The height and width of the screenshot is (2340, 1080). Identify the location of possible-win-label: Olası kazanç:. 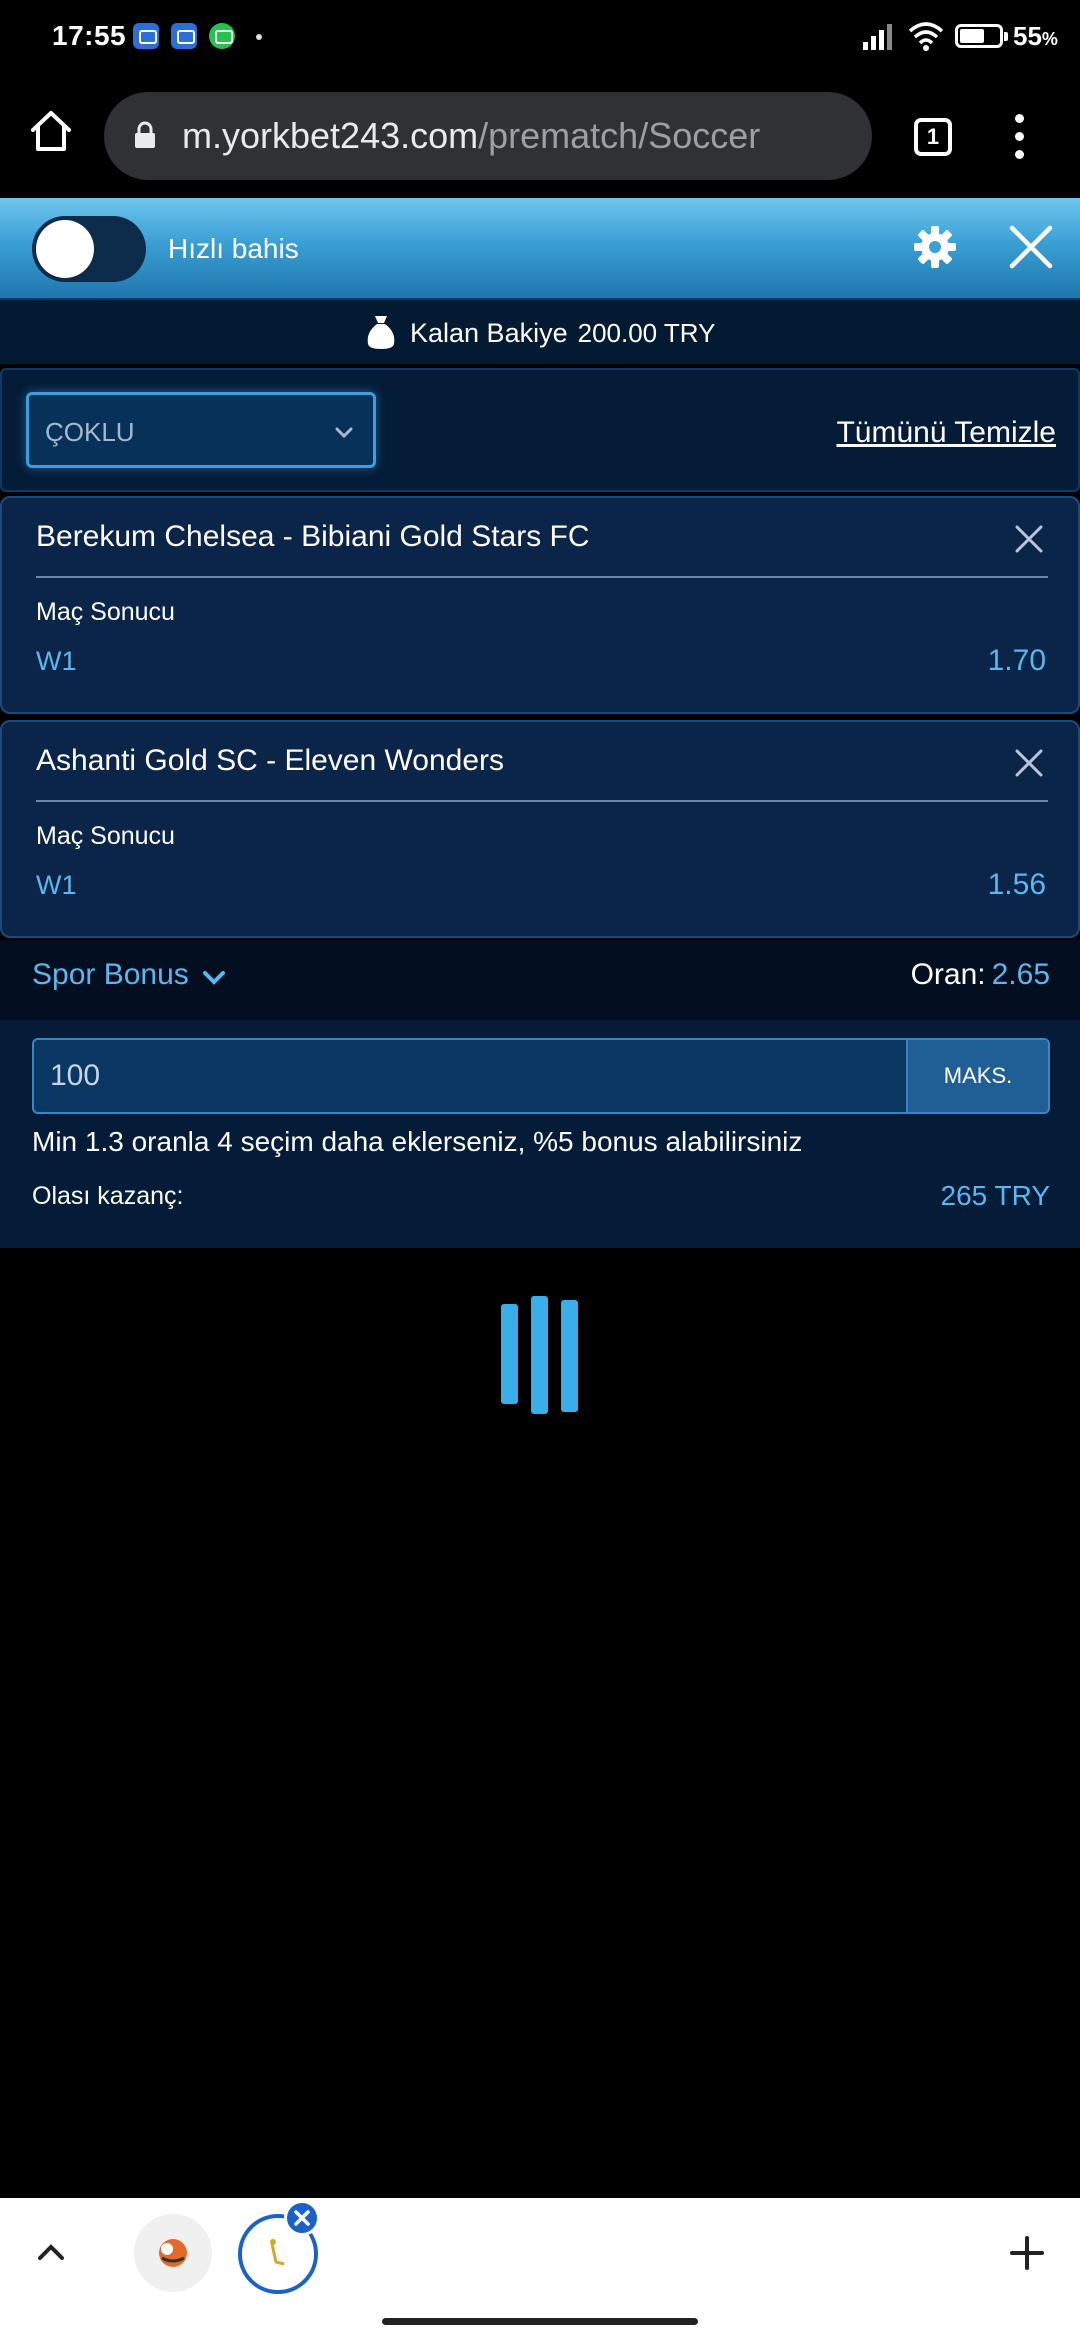
(108, 1196).